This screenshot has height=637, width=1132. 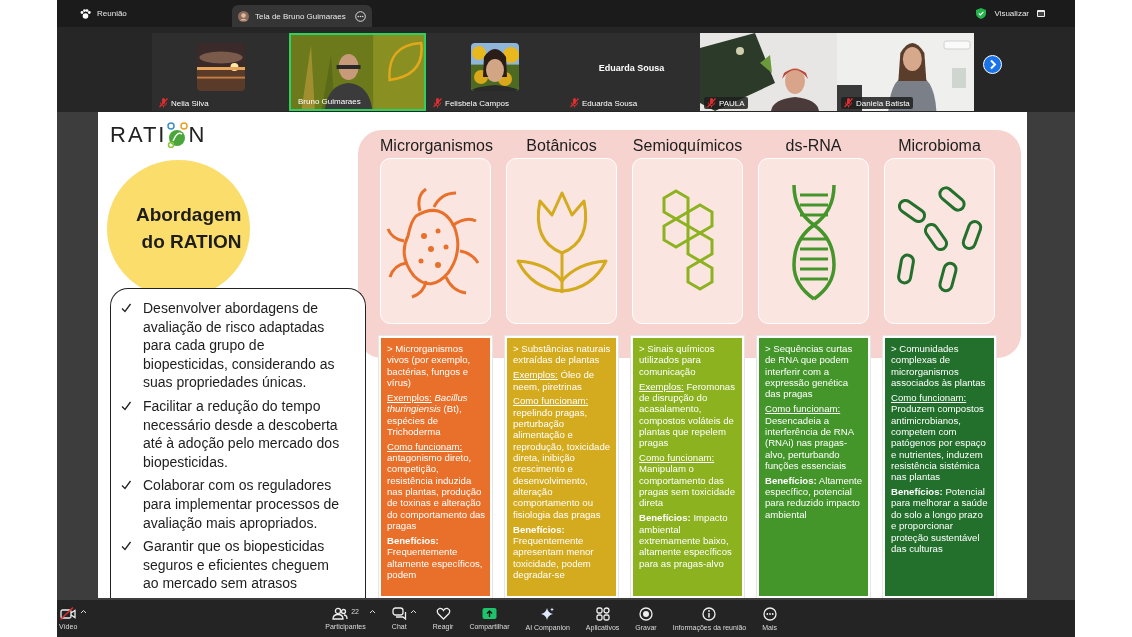 What do you see at coordinates (68, 613) in the screenshot?
I see `camera-off-icon` at bounding box center [68, 613].